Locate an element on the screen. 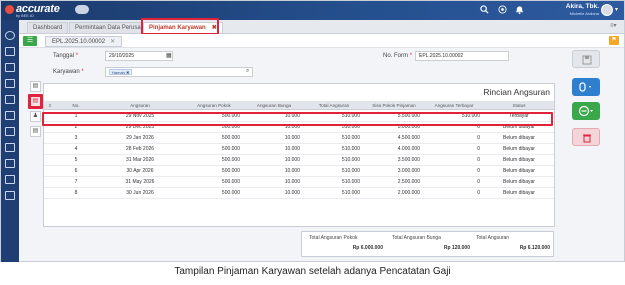 This screenshot has height=285, width=625. left-sidebar is located at coordinates (10, 141).